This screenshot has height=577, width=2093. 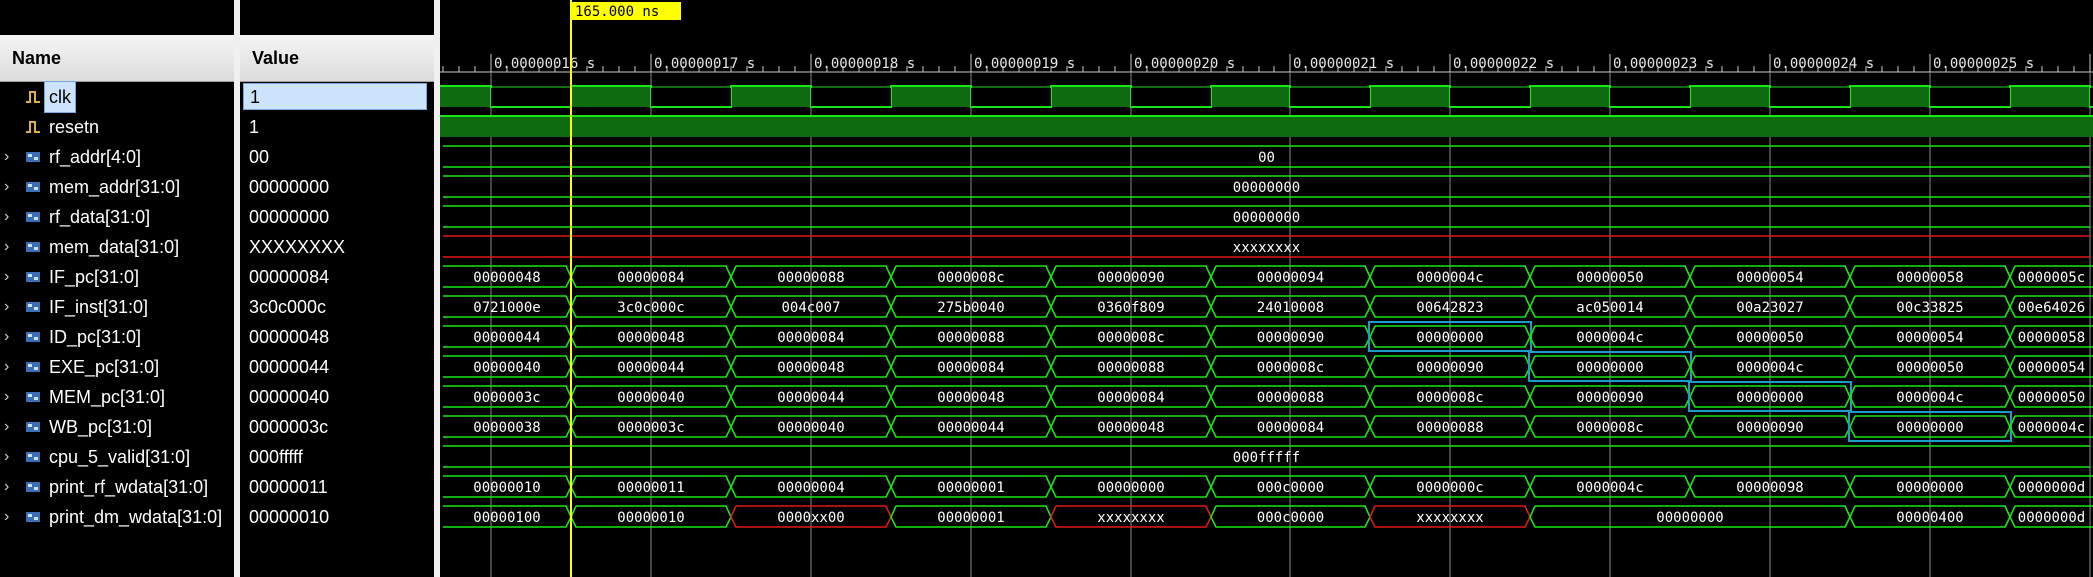 I want to click on signal-row: › mem_addr[31:0], so click(x=117, y=187).